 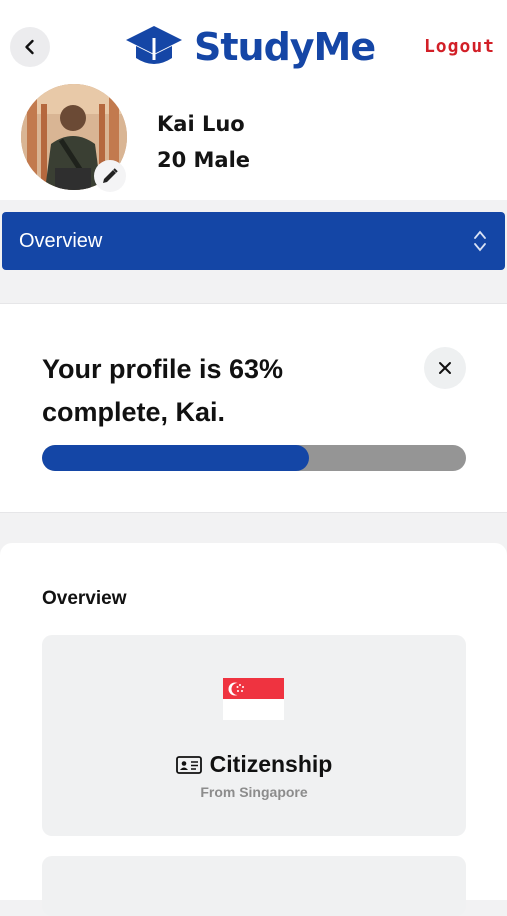 I want to click on citizenship-subtitle: From Singapore, so click(x=254, y=792).